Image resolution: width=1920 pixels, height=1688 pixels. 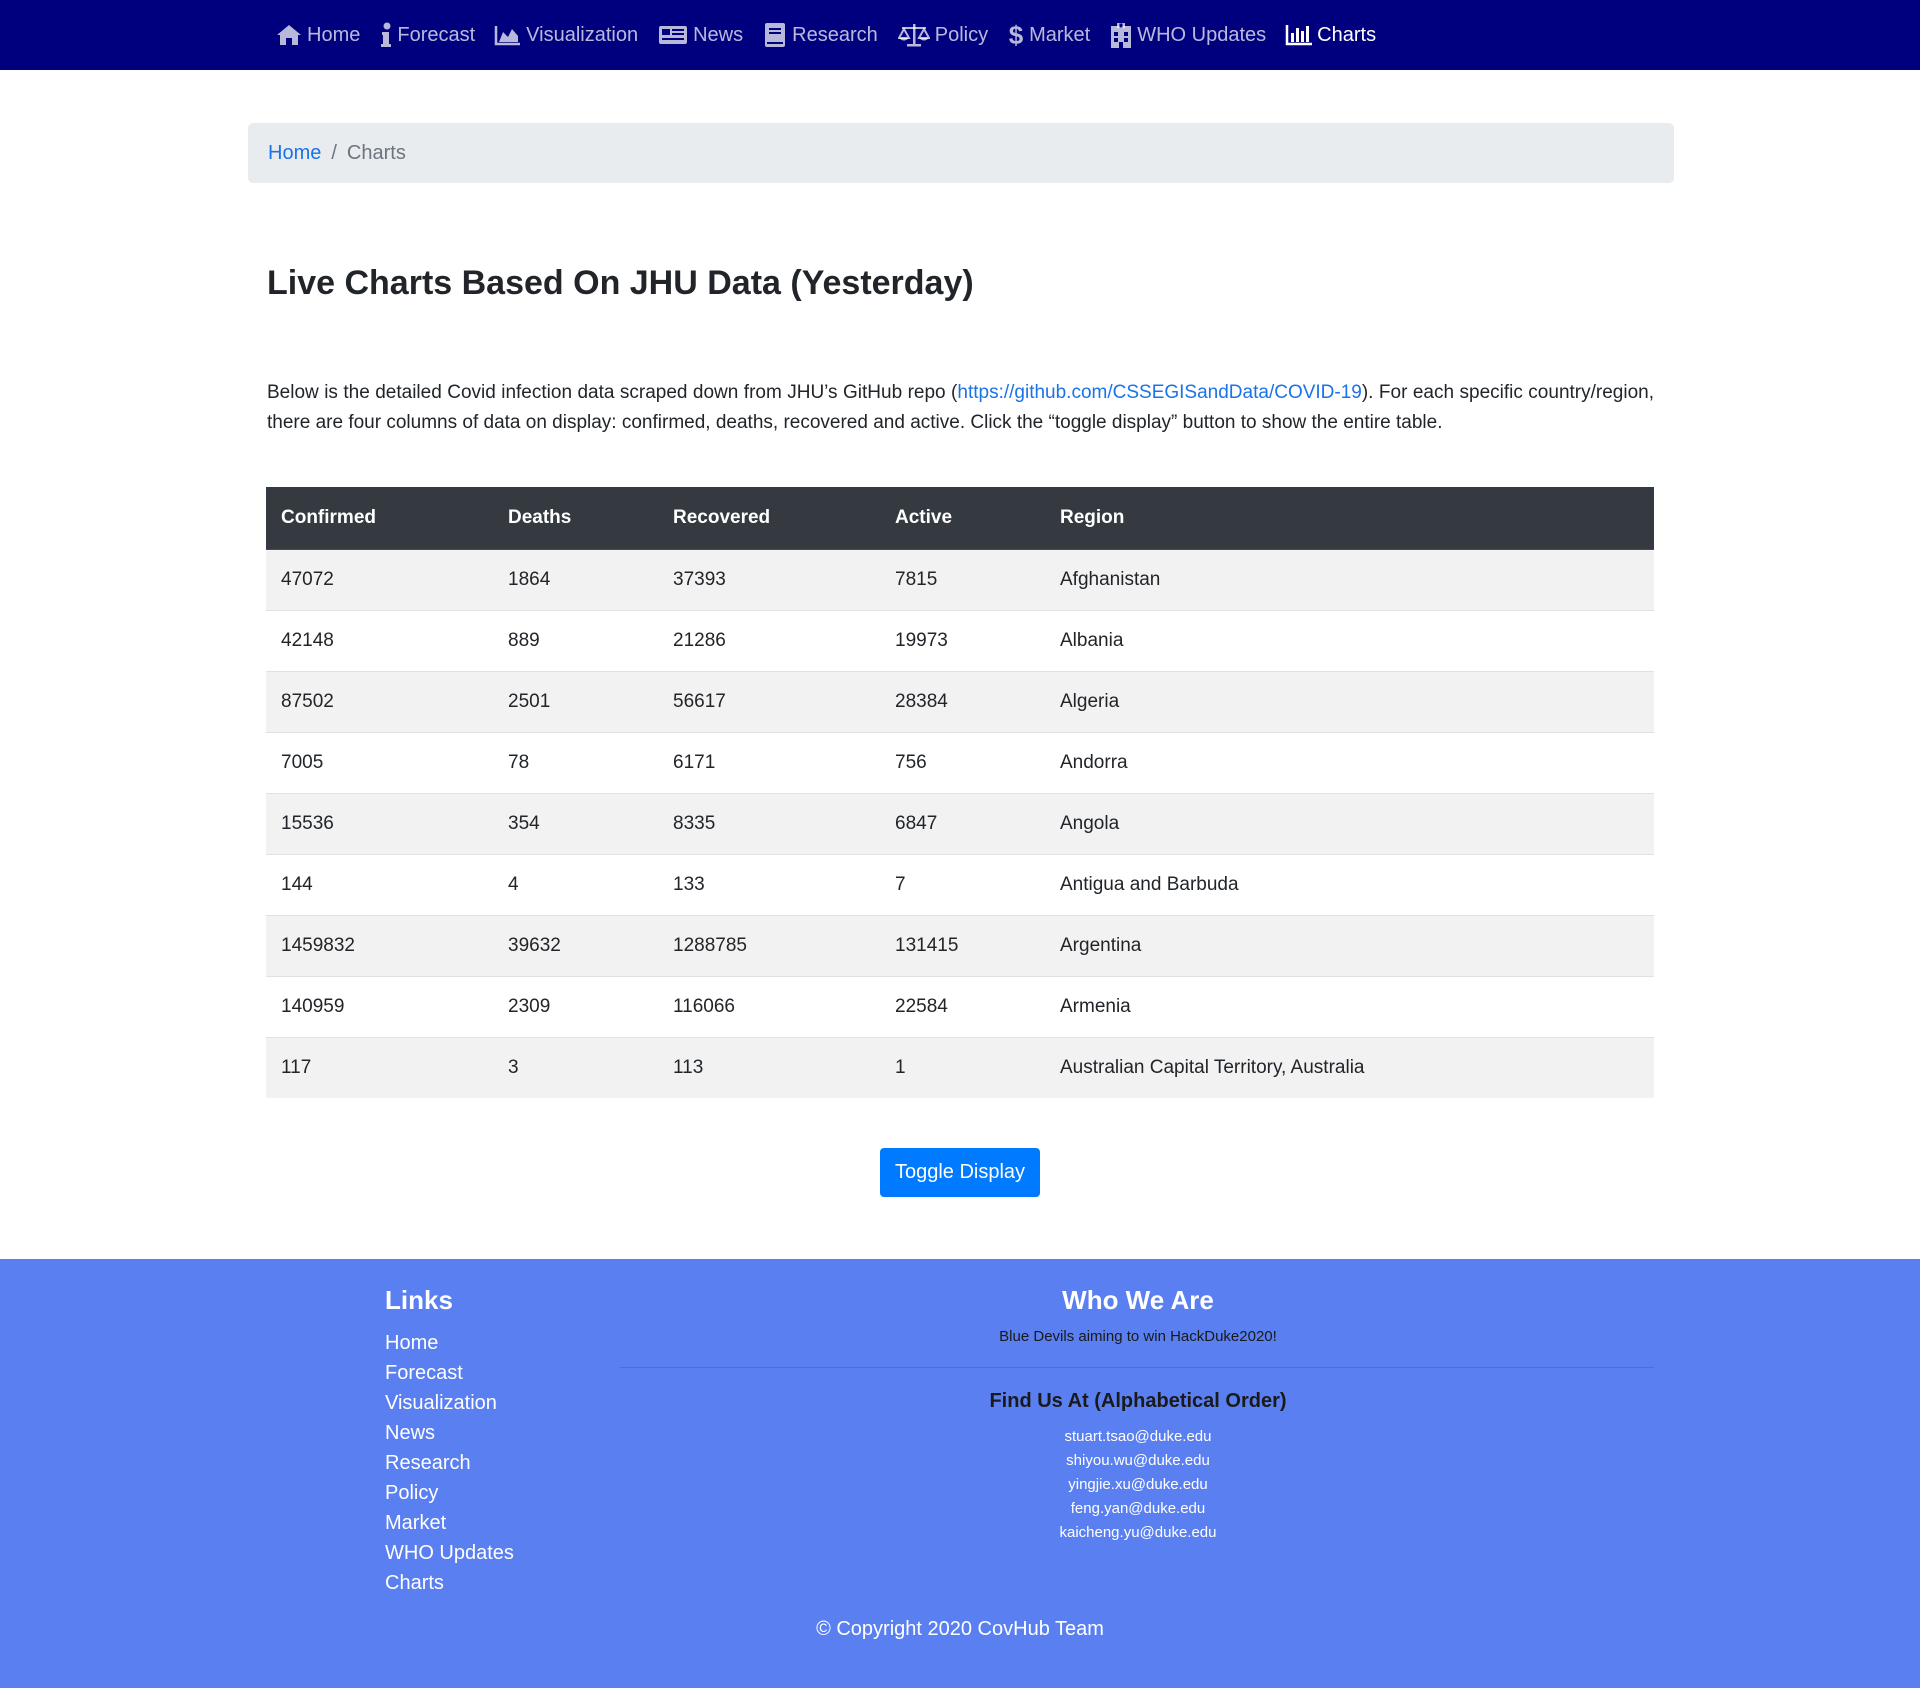 I want to click on breadcrumb: Home / Charts, so click(x=961, y=153).